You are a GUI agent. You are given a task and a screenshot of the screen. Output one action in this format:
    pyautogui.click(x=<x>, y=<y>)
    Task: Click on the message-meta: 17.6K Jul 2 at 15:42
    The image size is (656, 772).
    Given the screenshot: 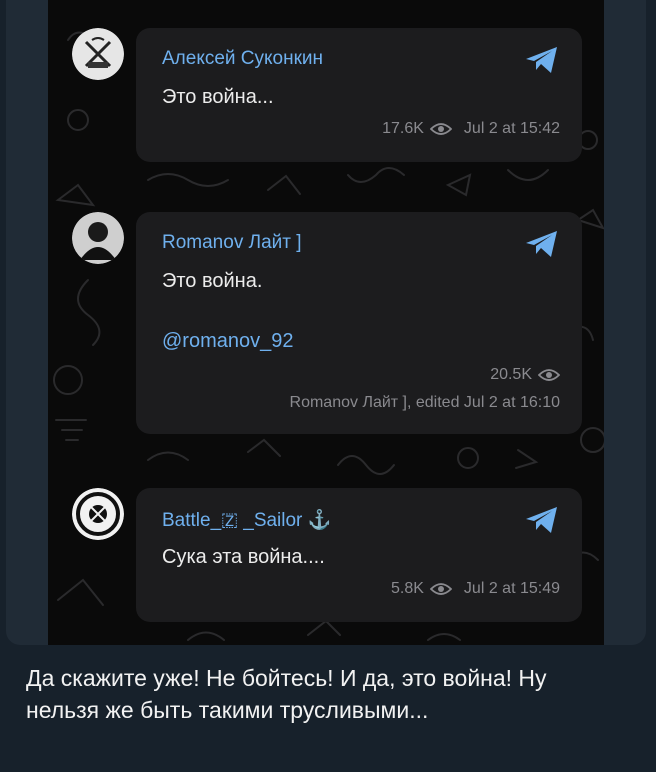 What is the action you would take?
    pyautogui.click(x=471, y=129)
    